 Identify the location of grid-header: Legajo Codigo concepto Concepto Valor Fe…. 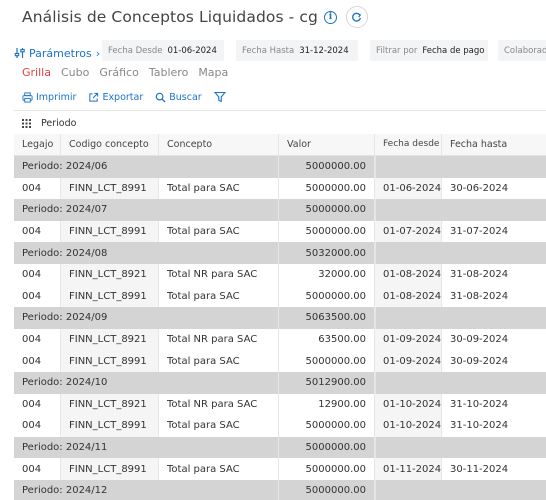
(280, 145).